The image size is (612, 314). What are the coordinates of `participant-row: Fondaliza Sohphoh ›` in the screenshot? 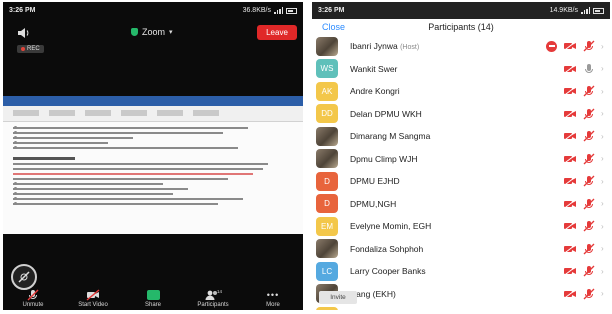 It's located at (461, 249).